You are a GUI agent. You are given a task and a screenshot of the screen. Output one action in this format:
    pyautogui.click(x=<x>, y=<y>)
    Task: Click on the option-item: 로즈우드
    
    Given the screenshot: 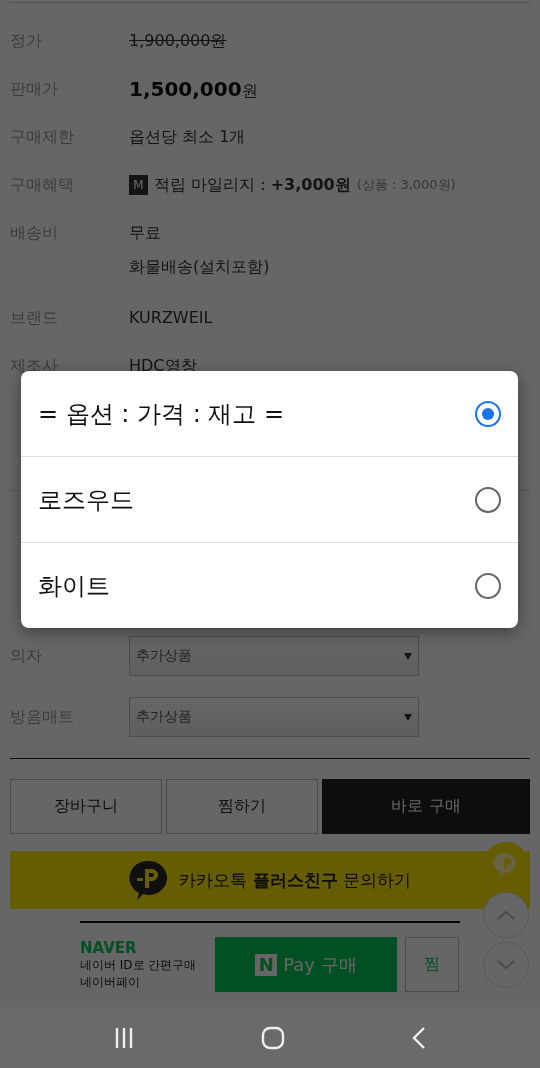 What is the action you would take?
    pyautogui.click(x=269, y=499)
    